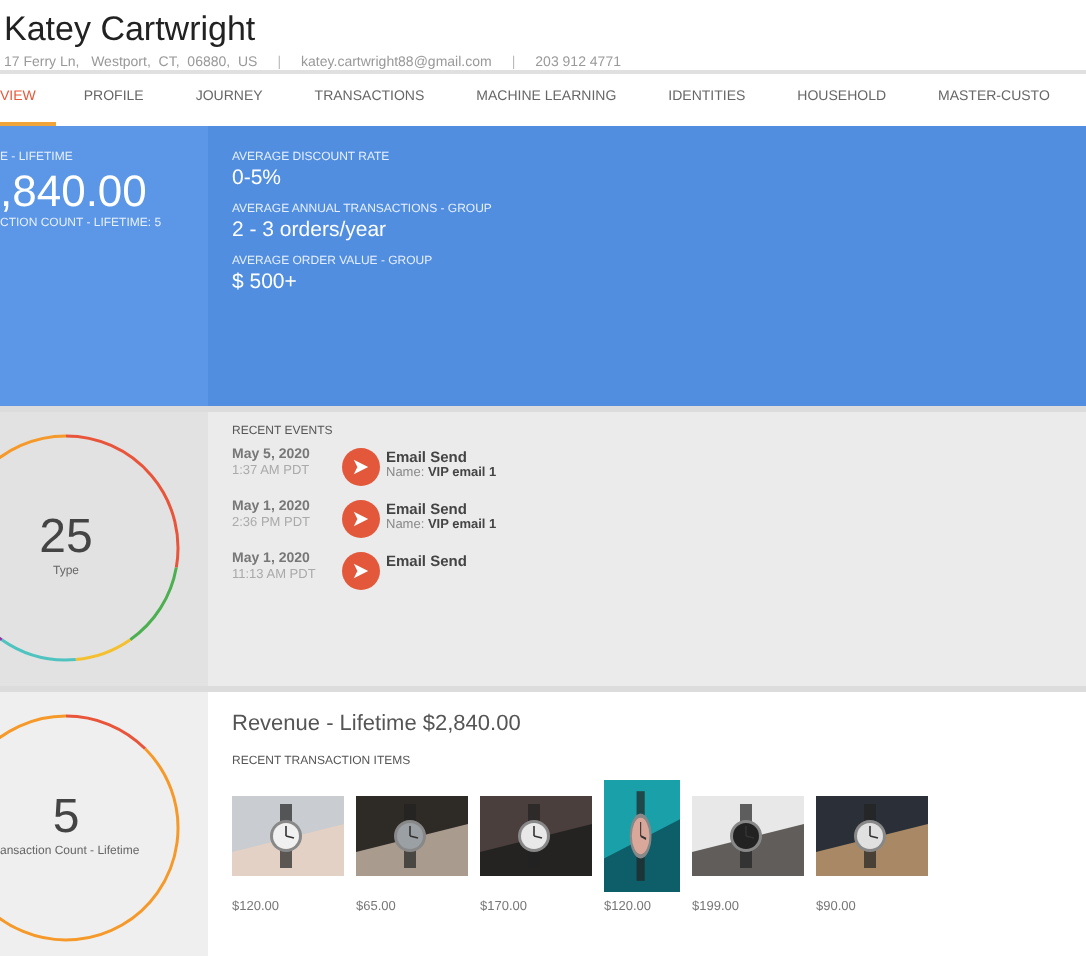 The height and width of the screenshot is (956, 1086). What do you see at coordinates (66, 538) in the screenshot?
I see `ring-value: 25` at bounding box center [66, 538].